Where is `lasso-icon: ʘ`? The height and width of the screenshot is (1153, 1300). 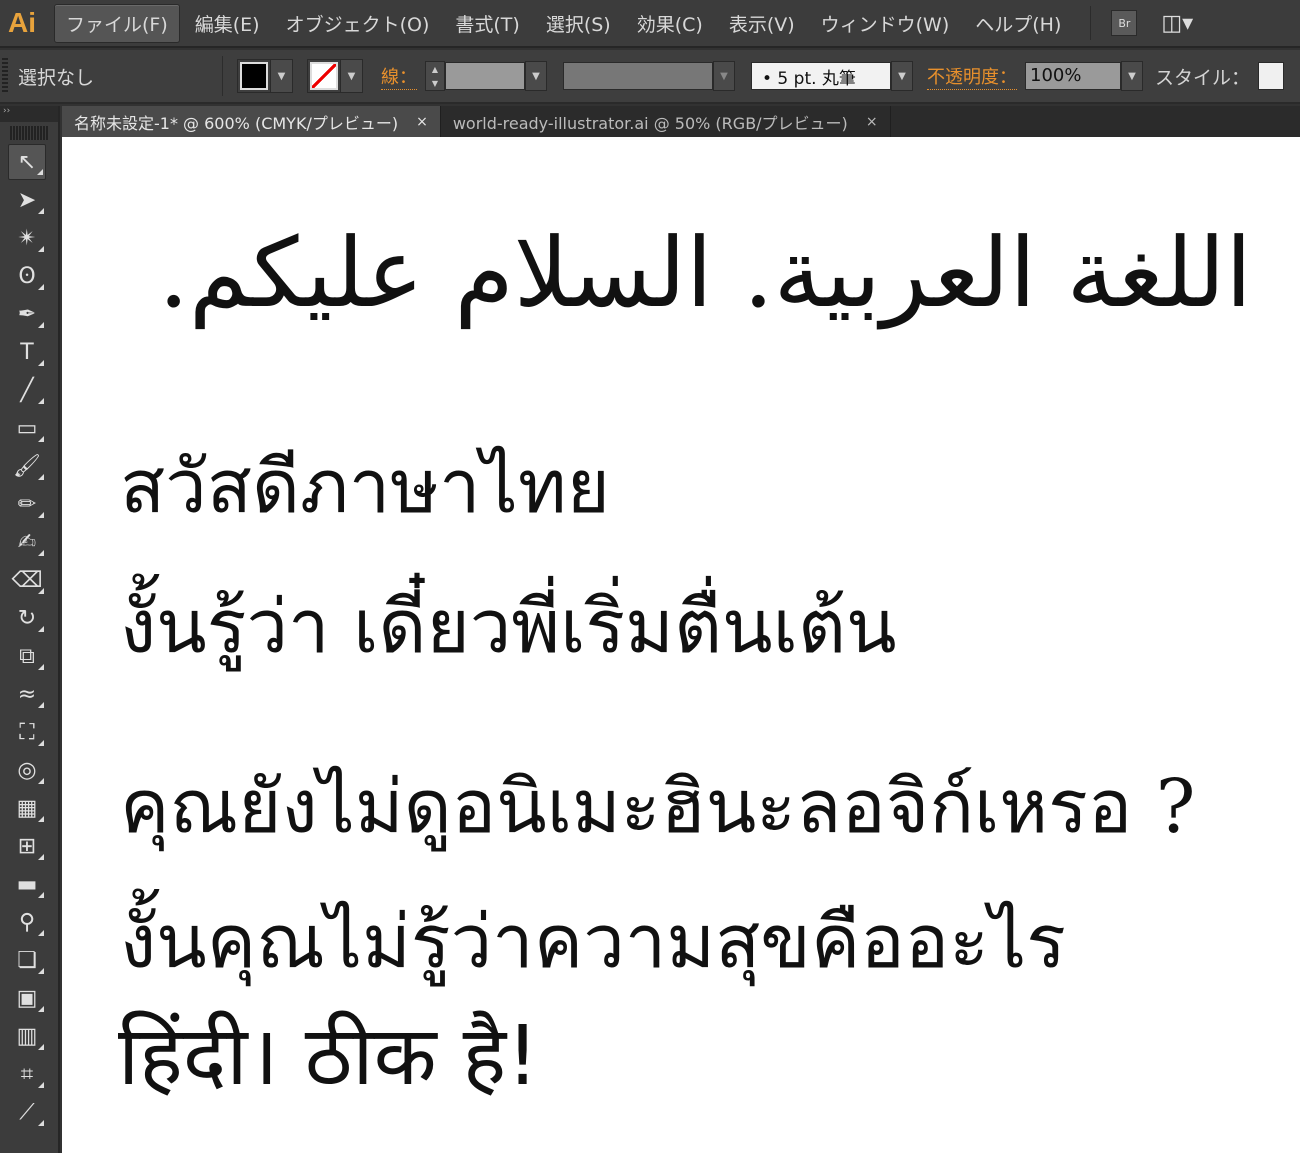
lasso-icon: ʘ is located at coordinates (27, 276).